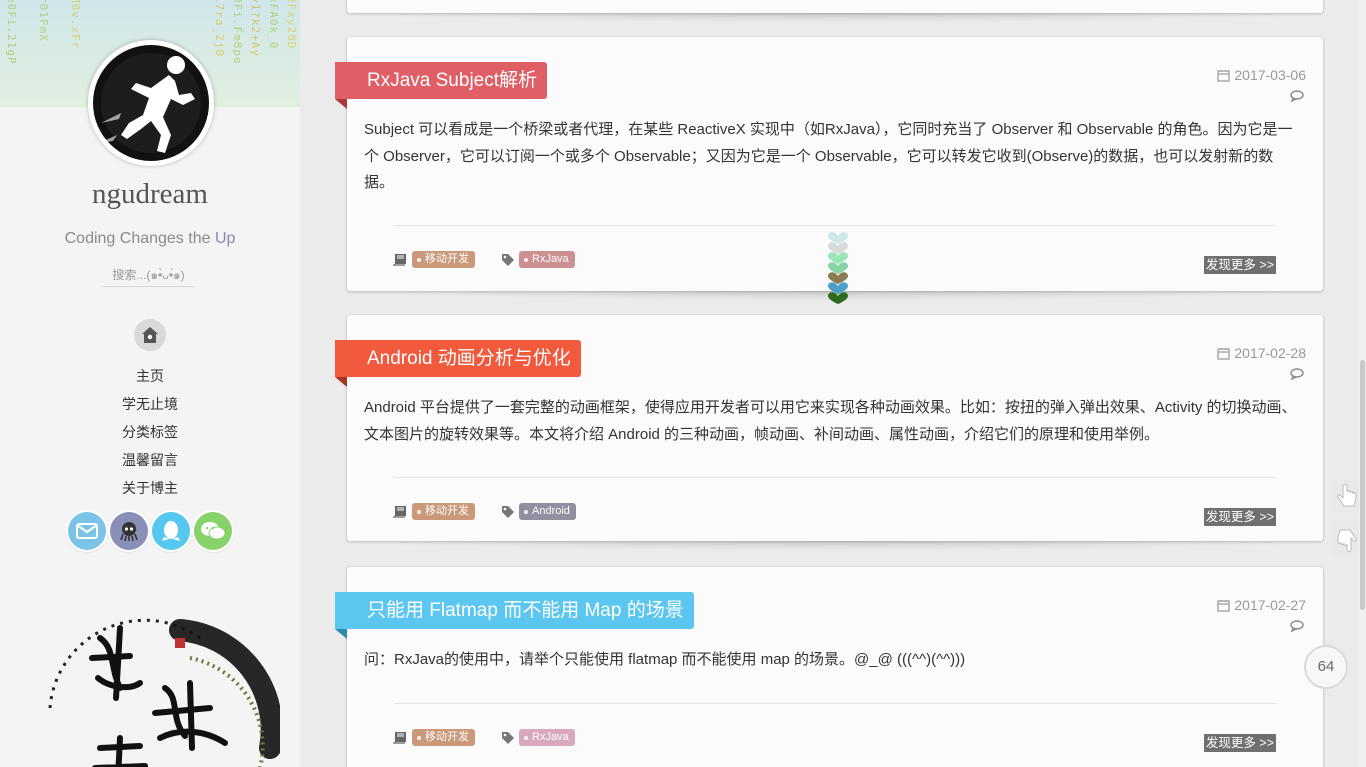 The image size is (1366, 767). I want to click on avatar, so click(151, 103).